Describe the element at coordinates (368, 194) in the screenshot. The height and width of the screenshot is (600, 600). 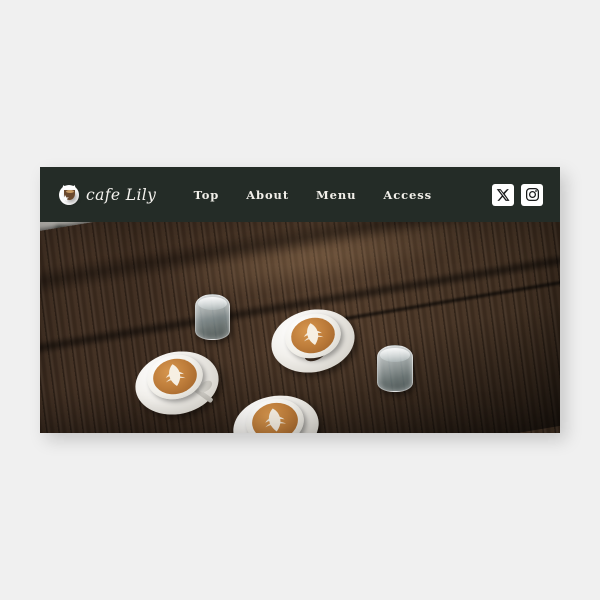
I see `main-nav: Top About Menu Access` at that location.